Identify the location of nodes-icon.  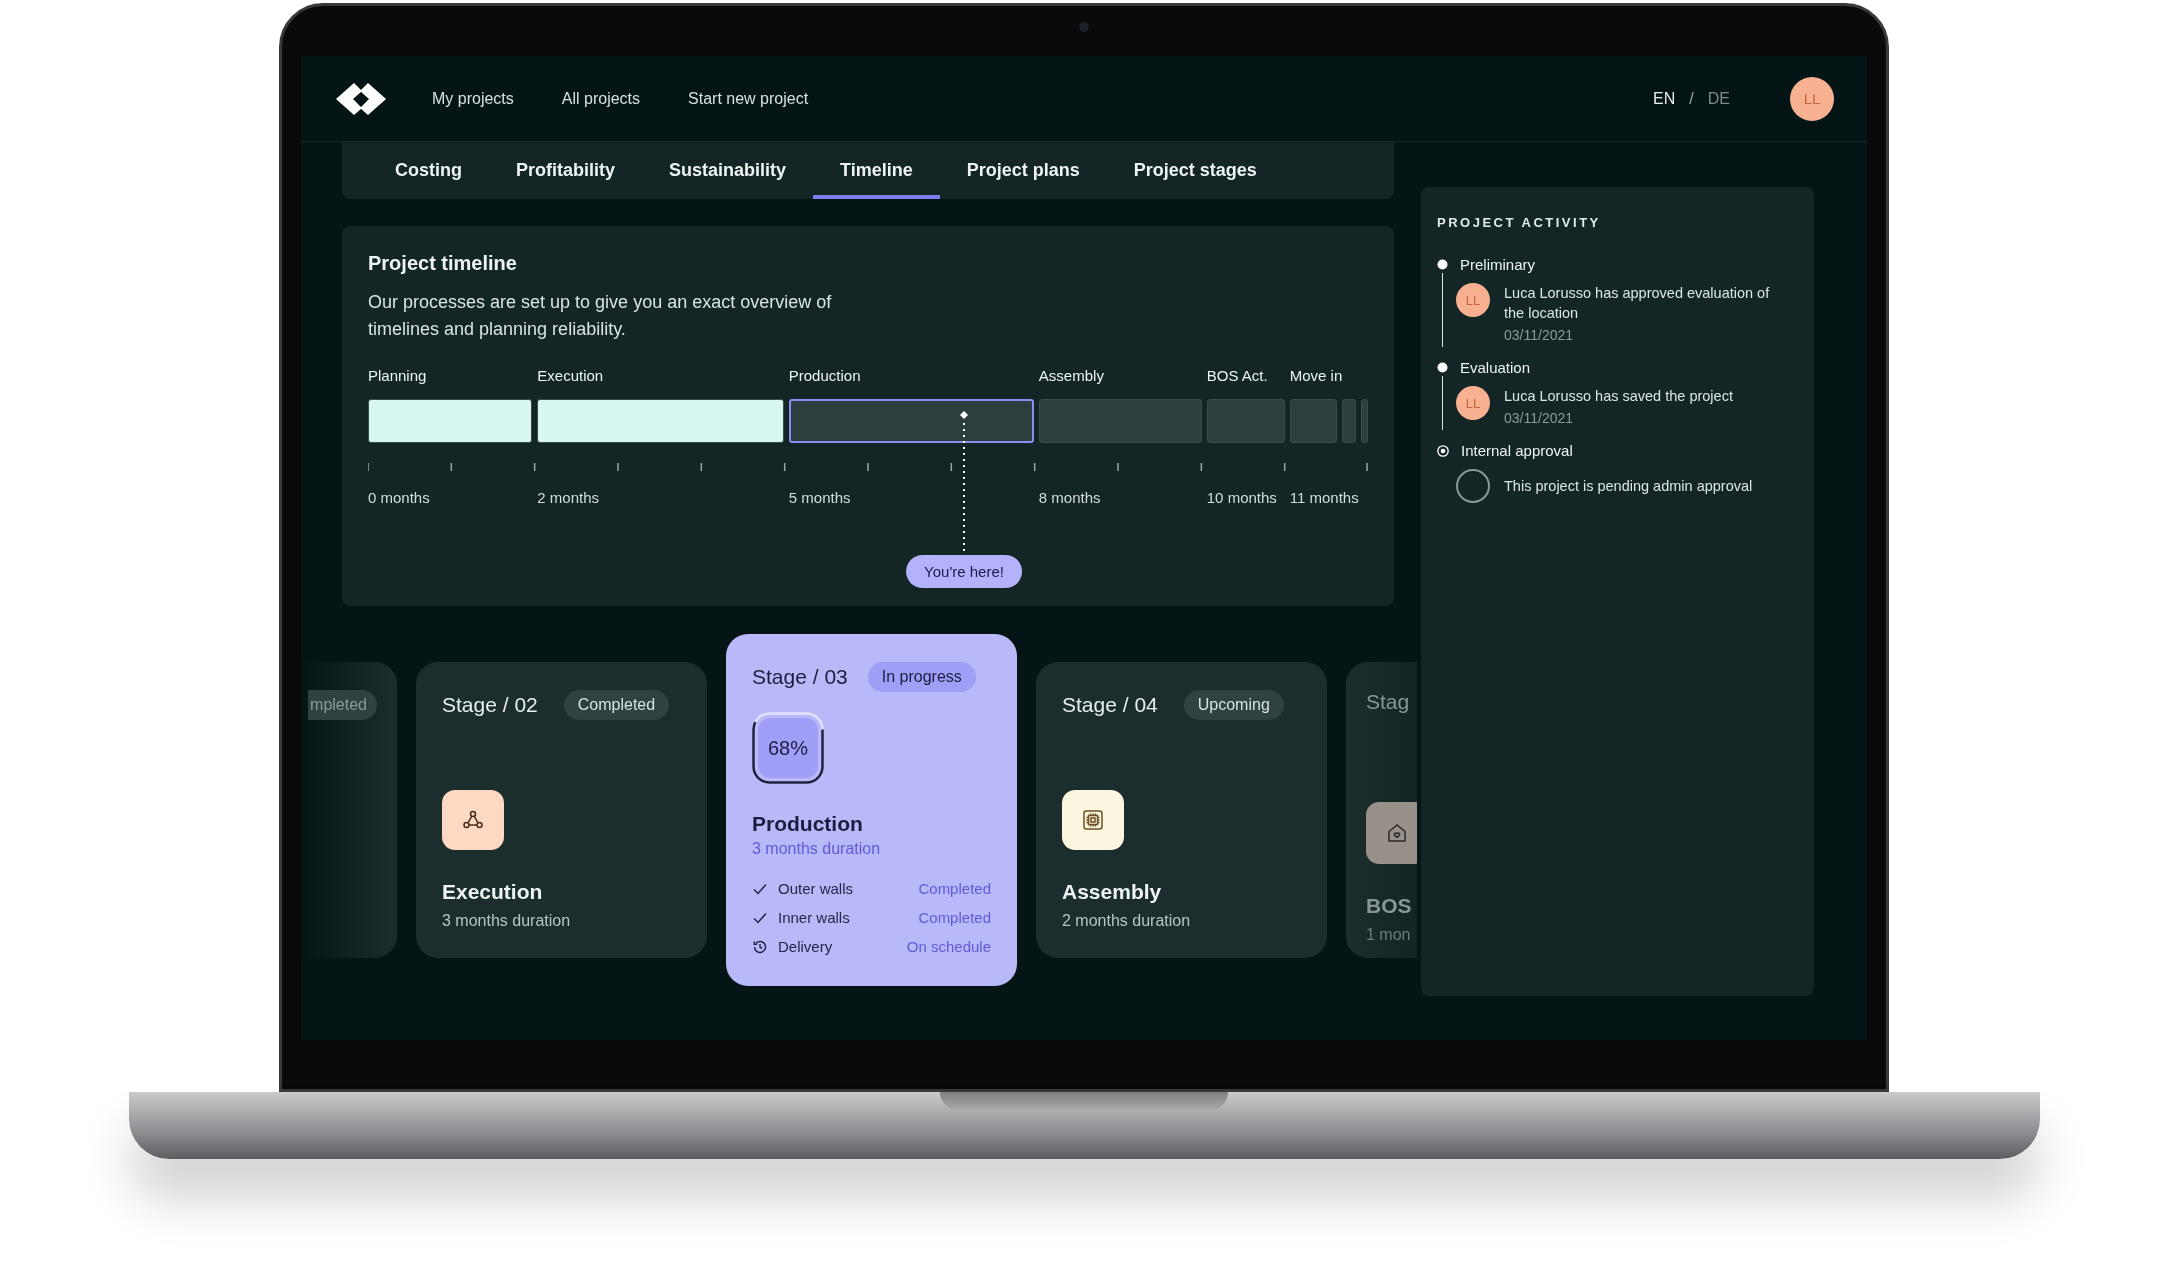
(473, 820).